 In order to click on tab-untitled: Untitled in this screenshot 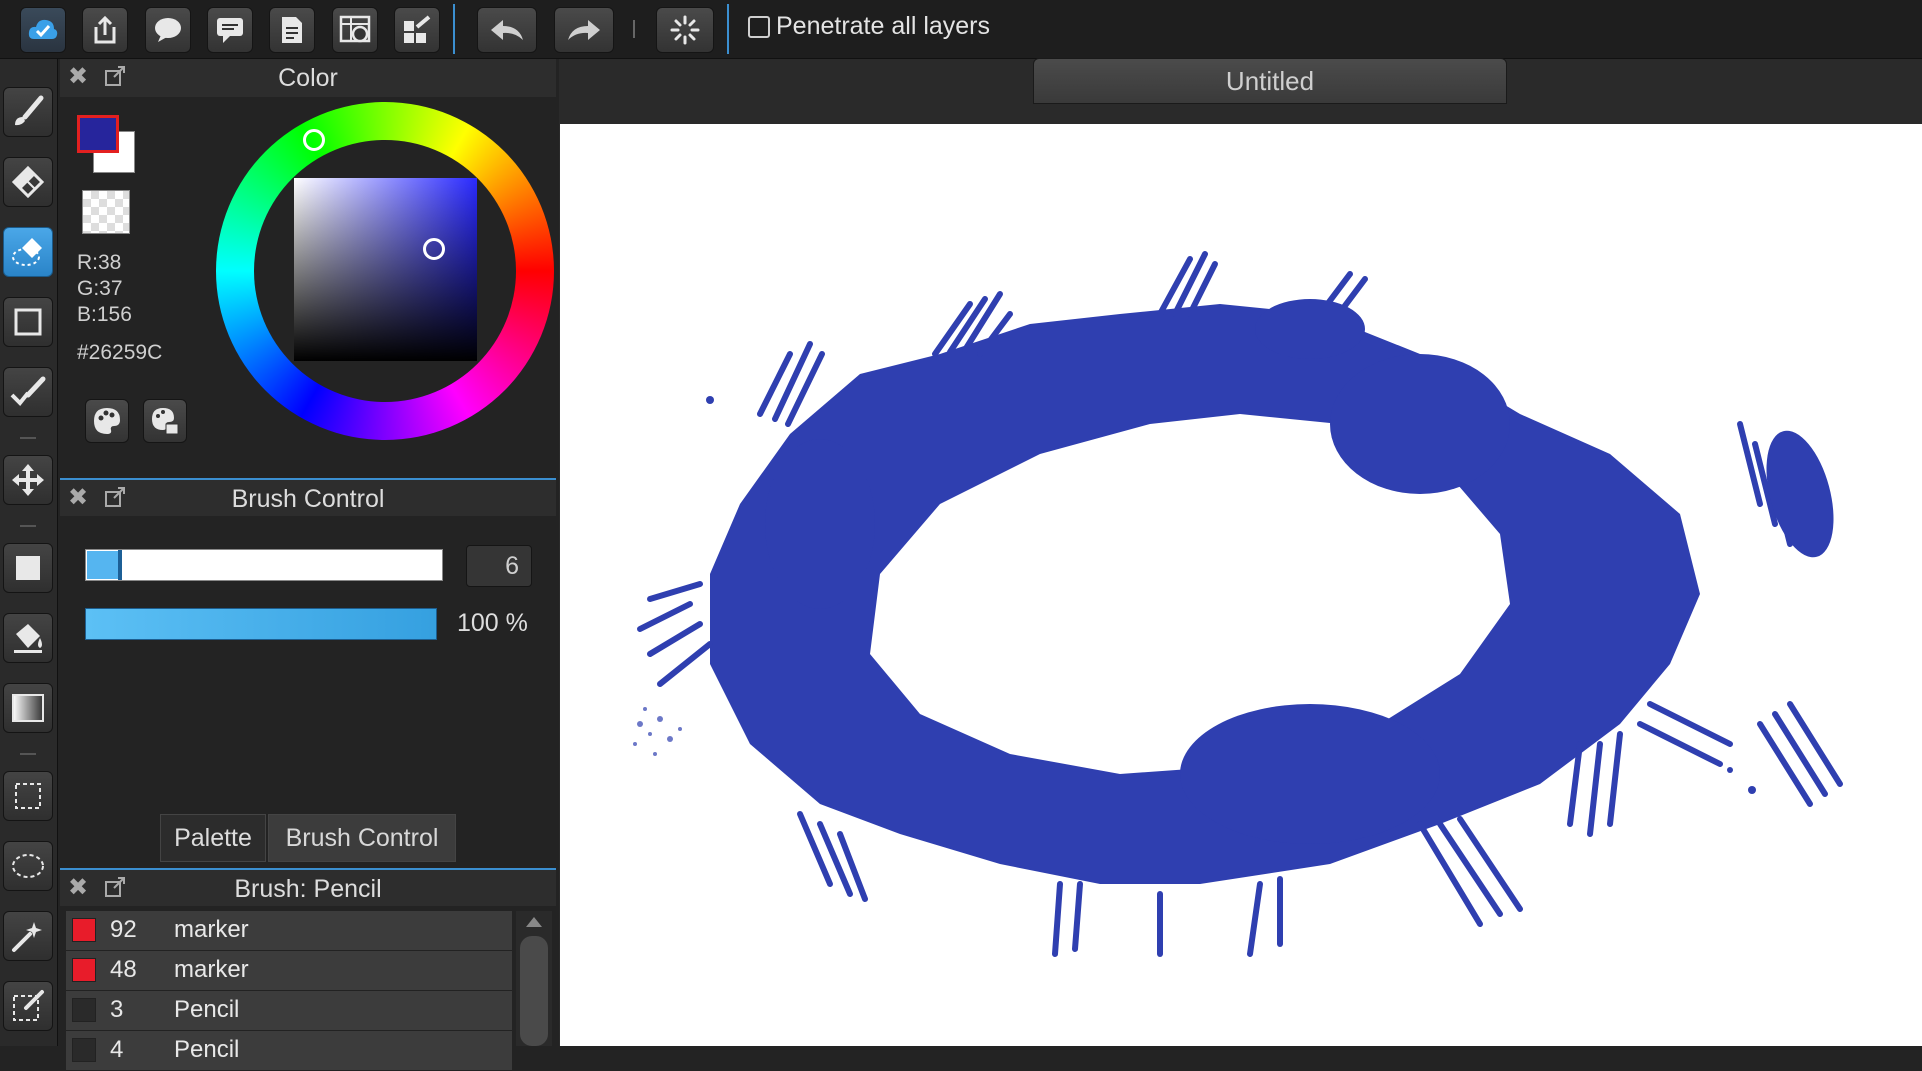, I will do `click(1270, 81)`.